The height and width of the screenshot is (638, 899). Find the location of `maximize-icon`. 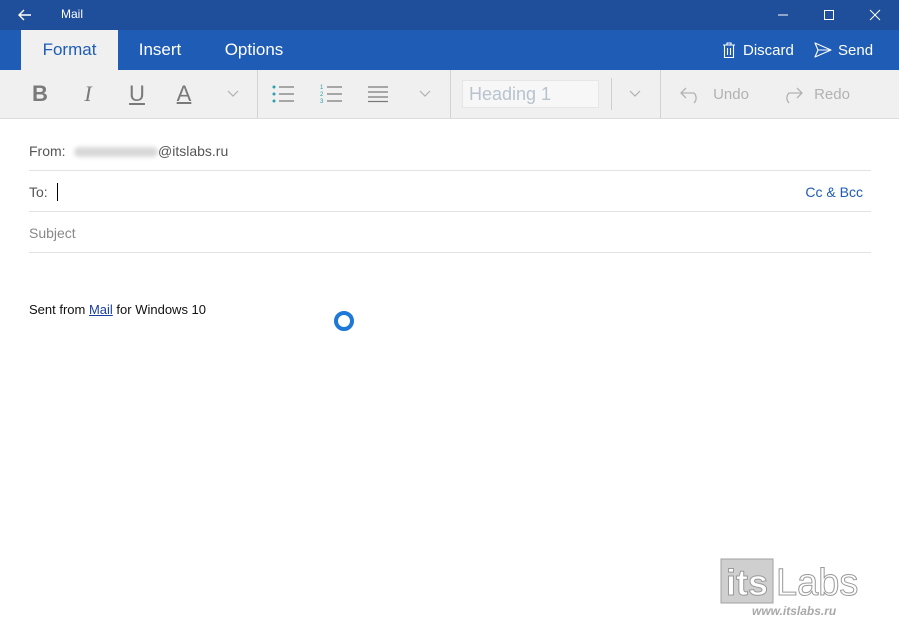

maximize-icon is located at coordinates (829, 15).